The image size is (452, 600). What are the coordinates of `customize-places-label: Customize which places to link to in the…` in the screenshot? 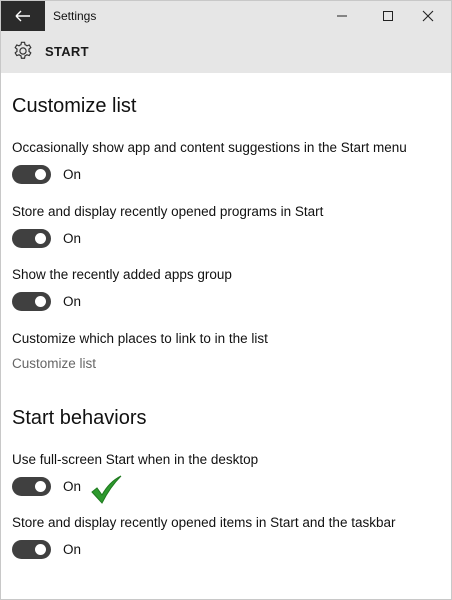 It's located at (140, 338).